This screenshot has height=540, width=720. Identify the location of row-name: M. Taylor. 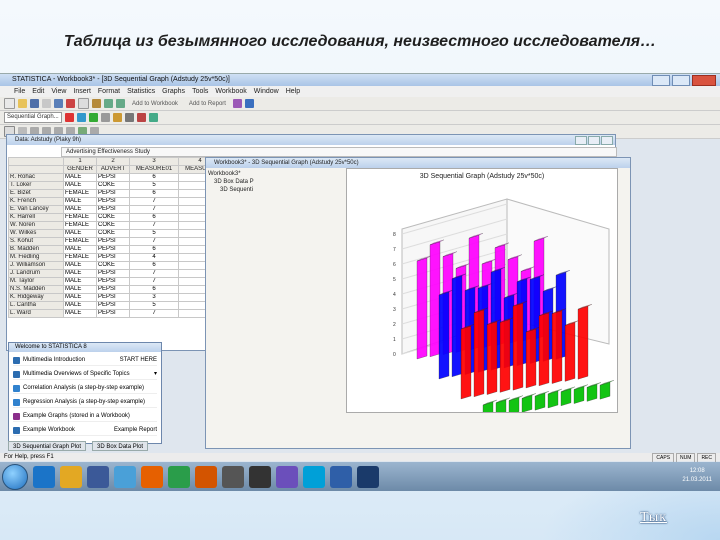
(36, 281).